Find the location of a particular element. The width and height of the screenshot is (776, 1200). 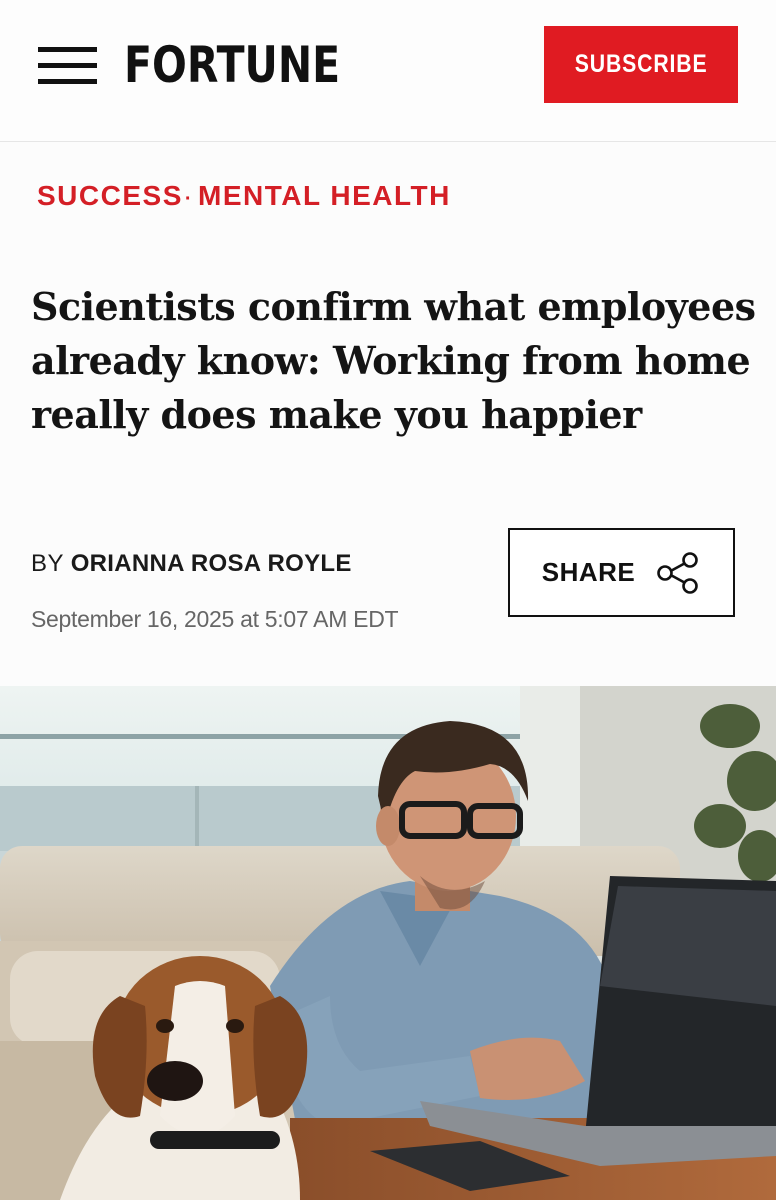

category-link-mental-health: MENTAL HEALTH is located at coordinates (324, 196).